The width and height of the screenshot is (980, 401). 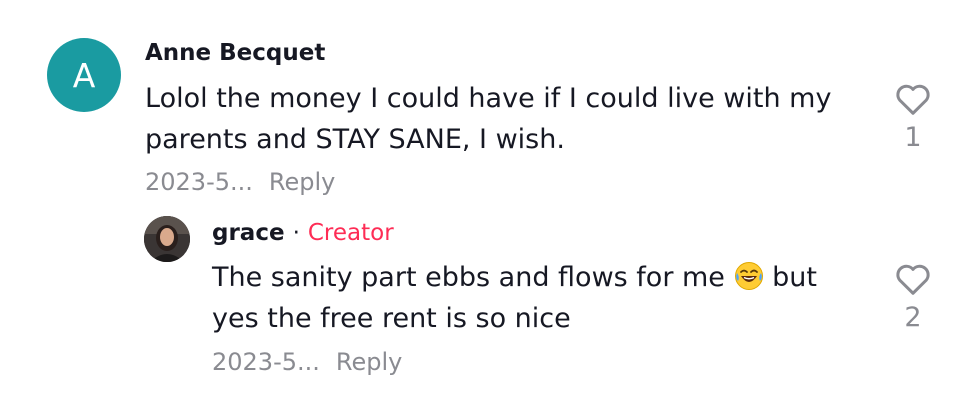 I want to click on comment-like: 1, so click(x=913, y=117).